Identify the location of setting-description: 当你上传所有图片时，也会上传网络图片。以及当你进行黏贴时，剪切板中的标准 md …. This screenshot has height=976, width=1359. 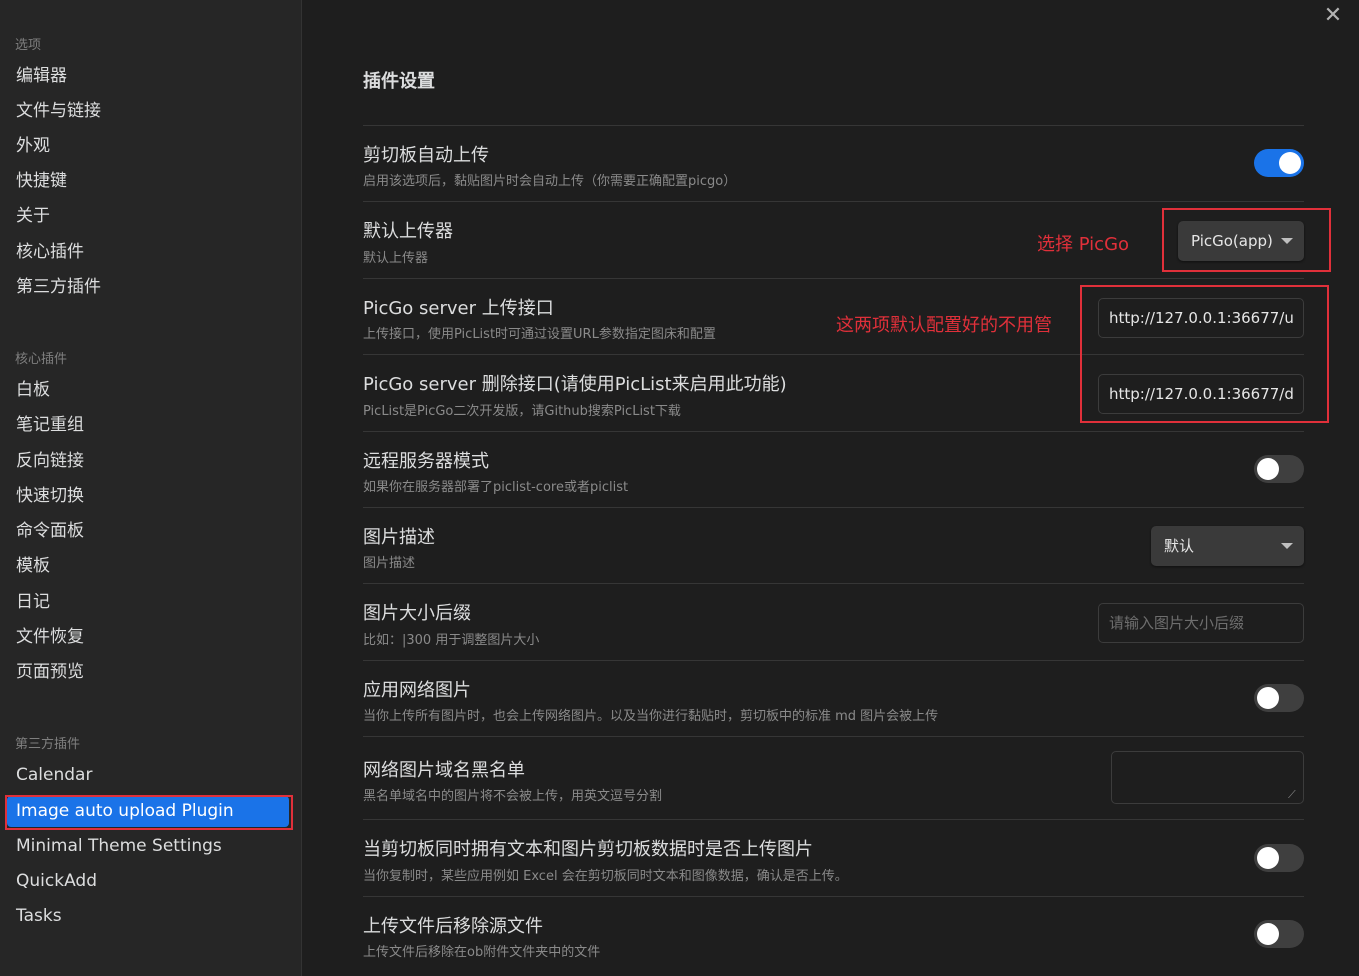
(651, 716).